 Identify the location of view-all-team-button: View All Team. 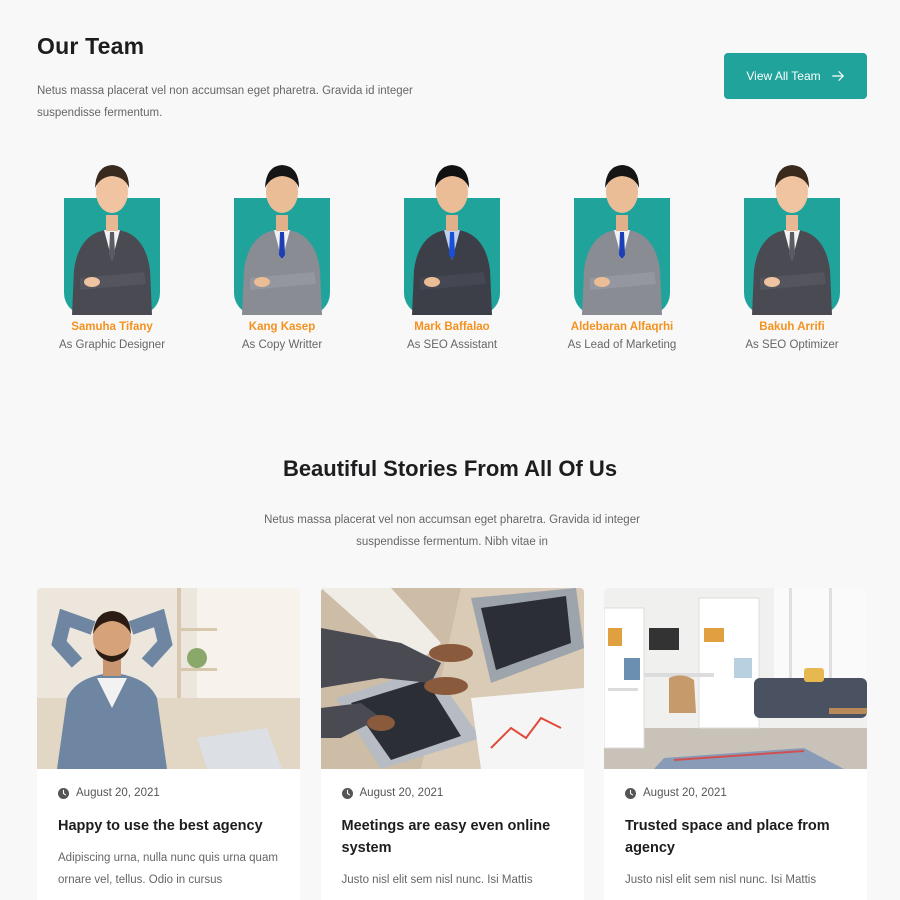
(795, 76).